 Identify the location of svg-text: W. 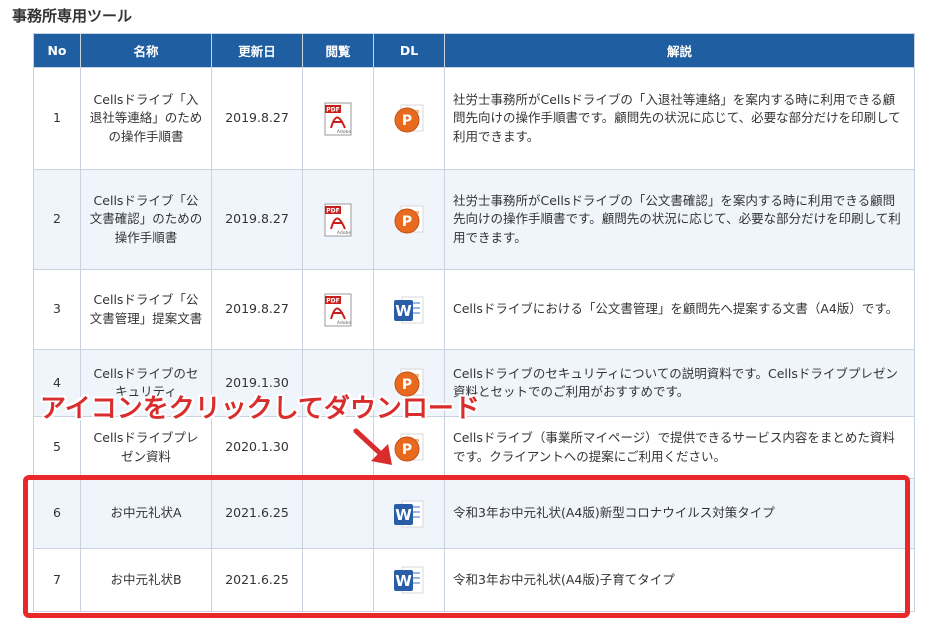
(403, 311).